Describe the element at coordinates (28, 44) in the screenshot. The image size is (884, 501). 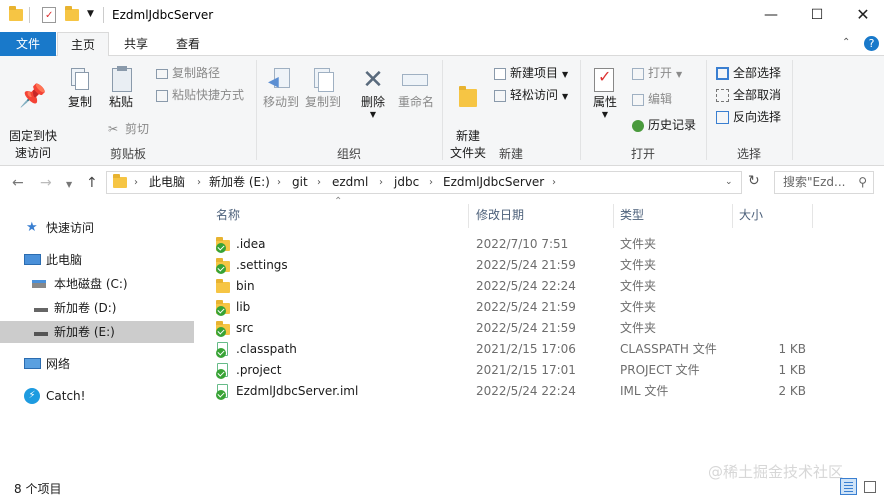
I see `tab-file: 文件` at that location.